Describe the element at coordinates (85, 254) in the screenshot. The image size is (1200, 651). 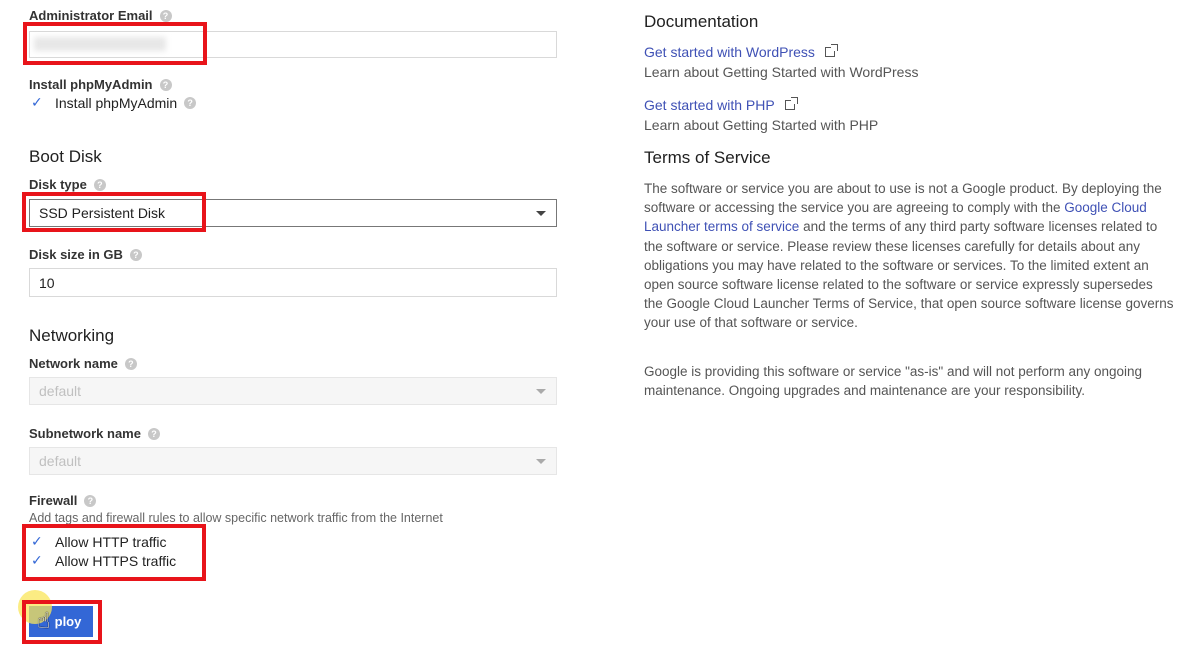
I see `disk-size-label: Disk size in GB ?` at that location.